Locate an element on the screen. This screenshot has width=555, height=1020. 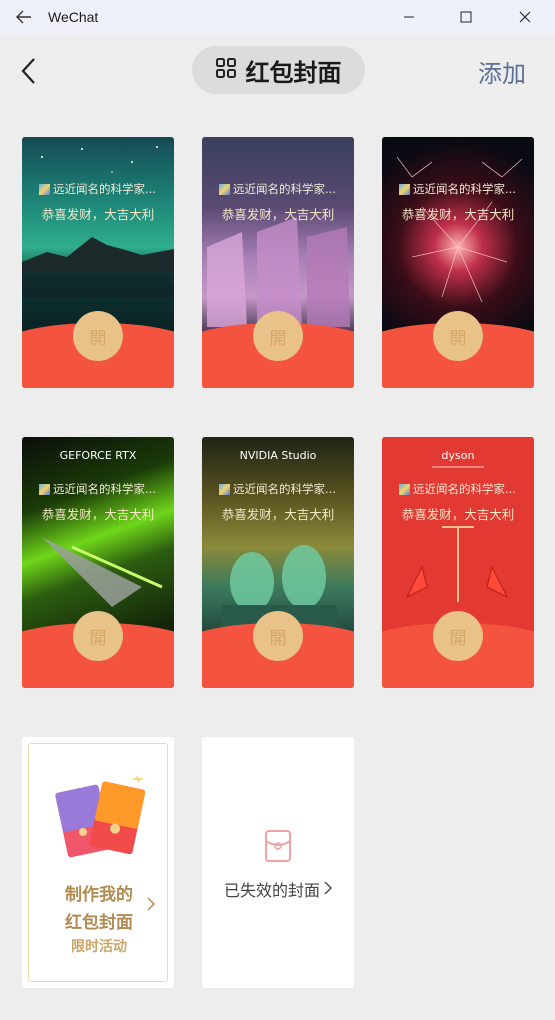
minimize-button is located at coordinates (409, 17).